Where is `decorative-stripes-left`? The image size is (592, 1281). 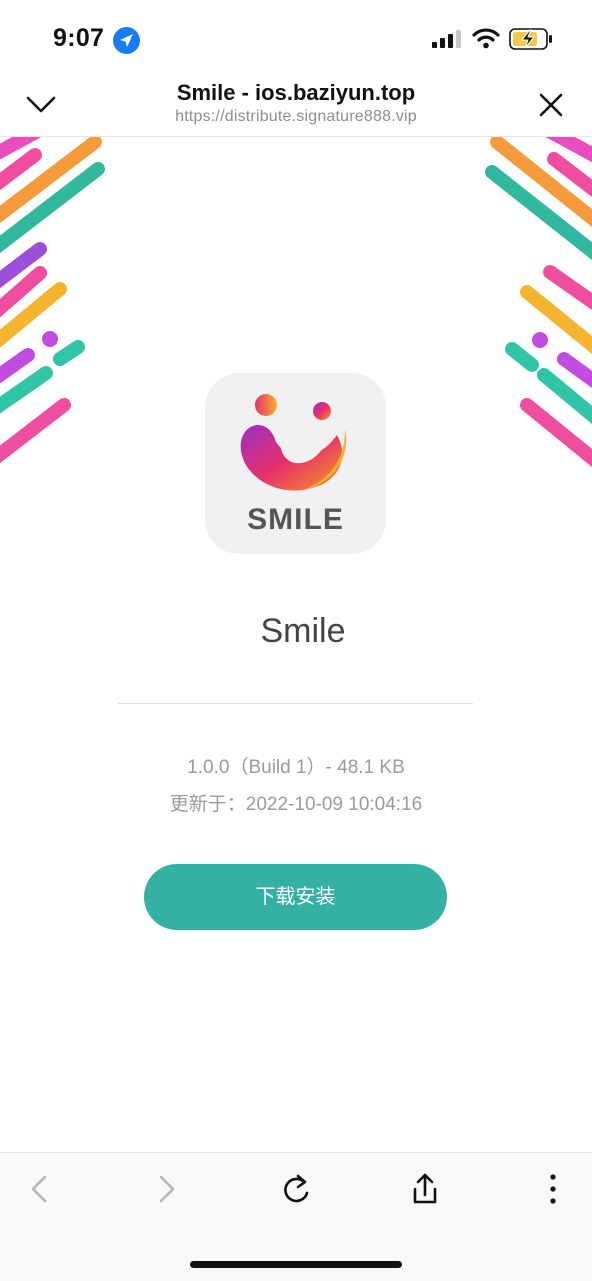
decorative-stripes-left is located at coordinates (52, 300).